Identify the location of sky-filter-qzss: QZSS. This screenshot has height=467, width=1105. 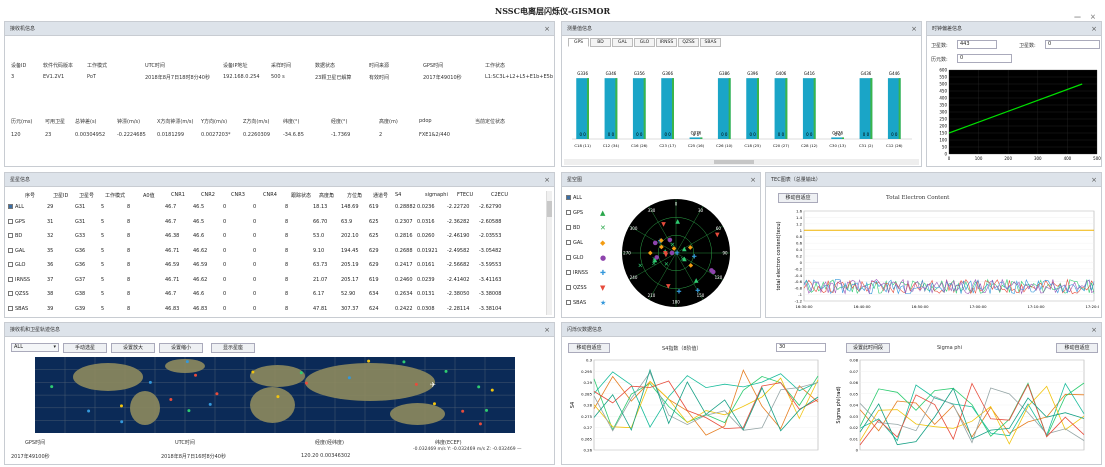
(576, 288).